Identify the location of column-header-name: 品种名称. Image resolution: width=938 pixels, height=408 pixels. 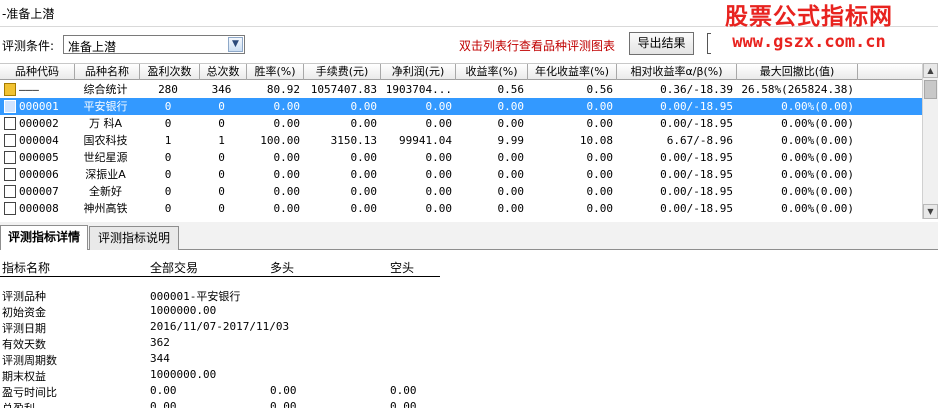
(107, 72).